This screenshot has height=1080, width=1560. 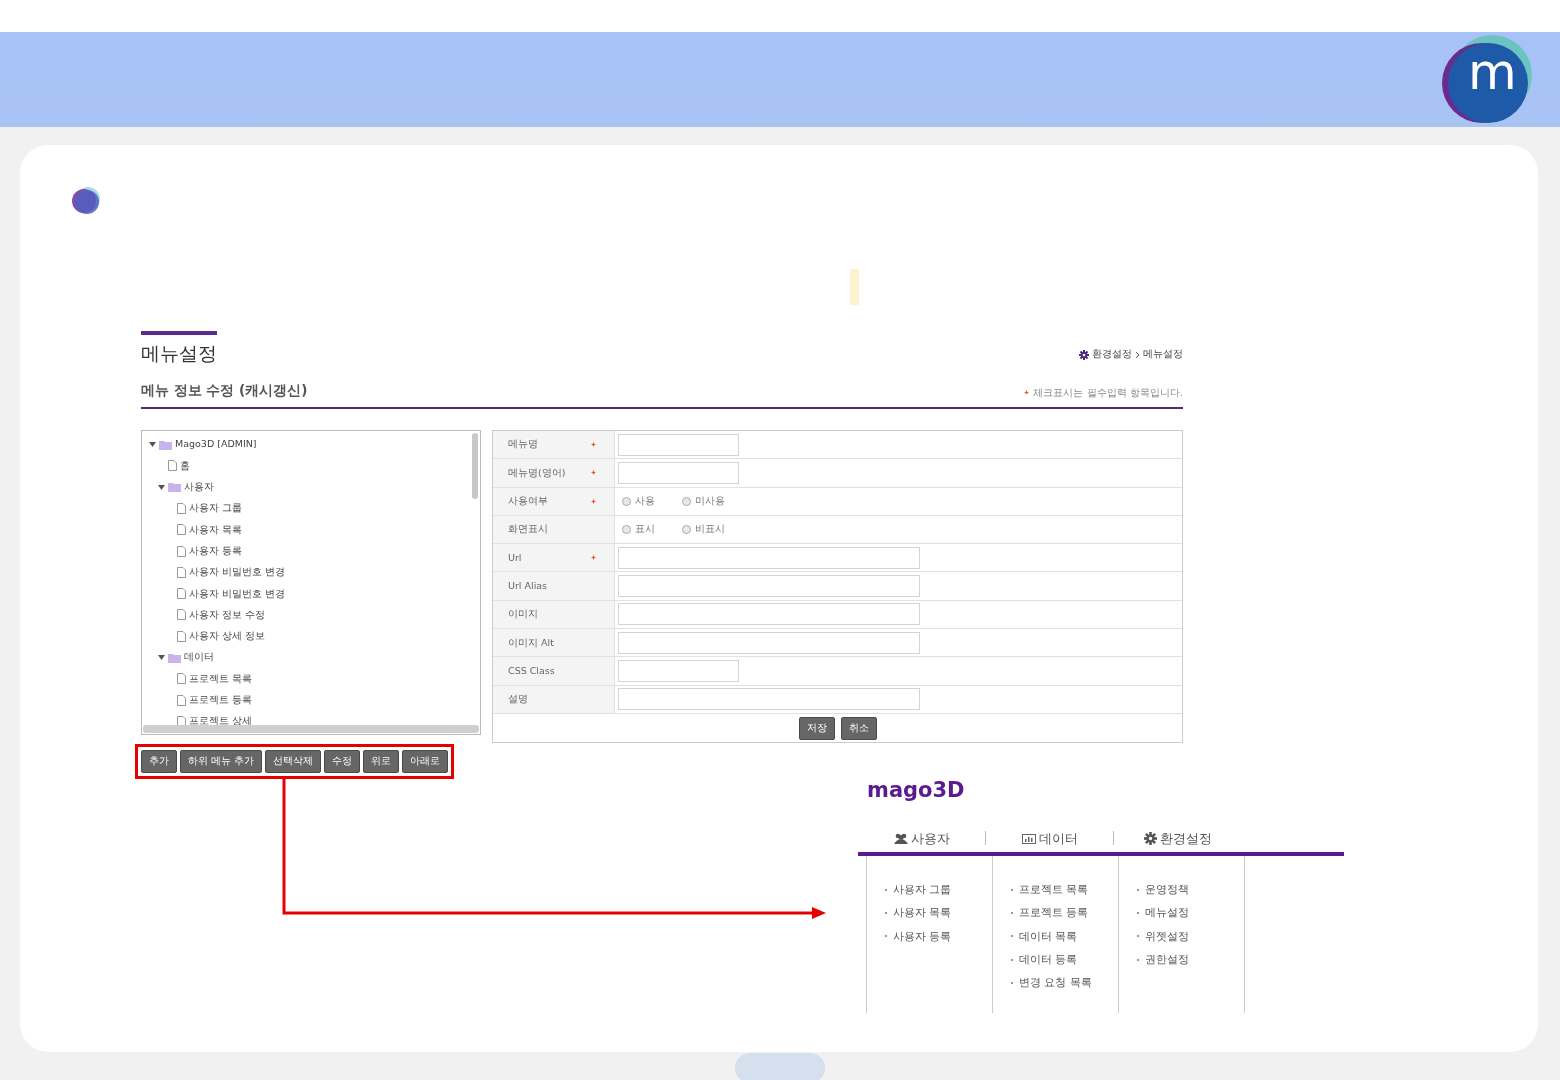 What do you see at coordinates (515, 557) in the screenshot?
I see `field-label: Url` at bounding box center [515, 557].